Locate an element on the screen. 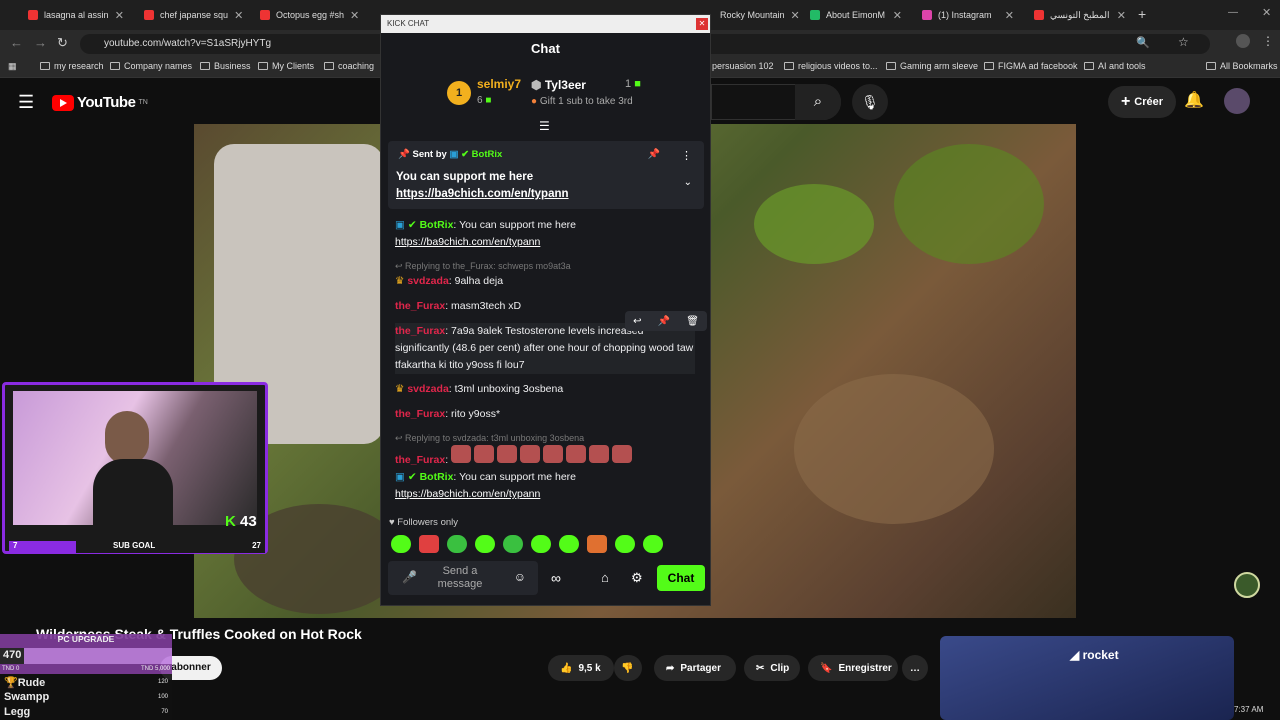 The image size is (1280, 720). chevron-down-icon: ⌄ is located at coordinates (688, 182).